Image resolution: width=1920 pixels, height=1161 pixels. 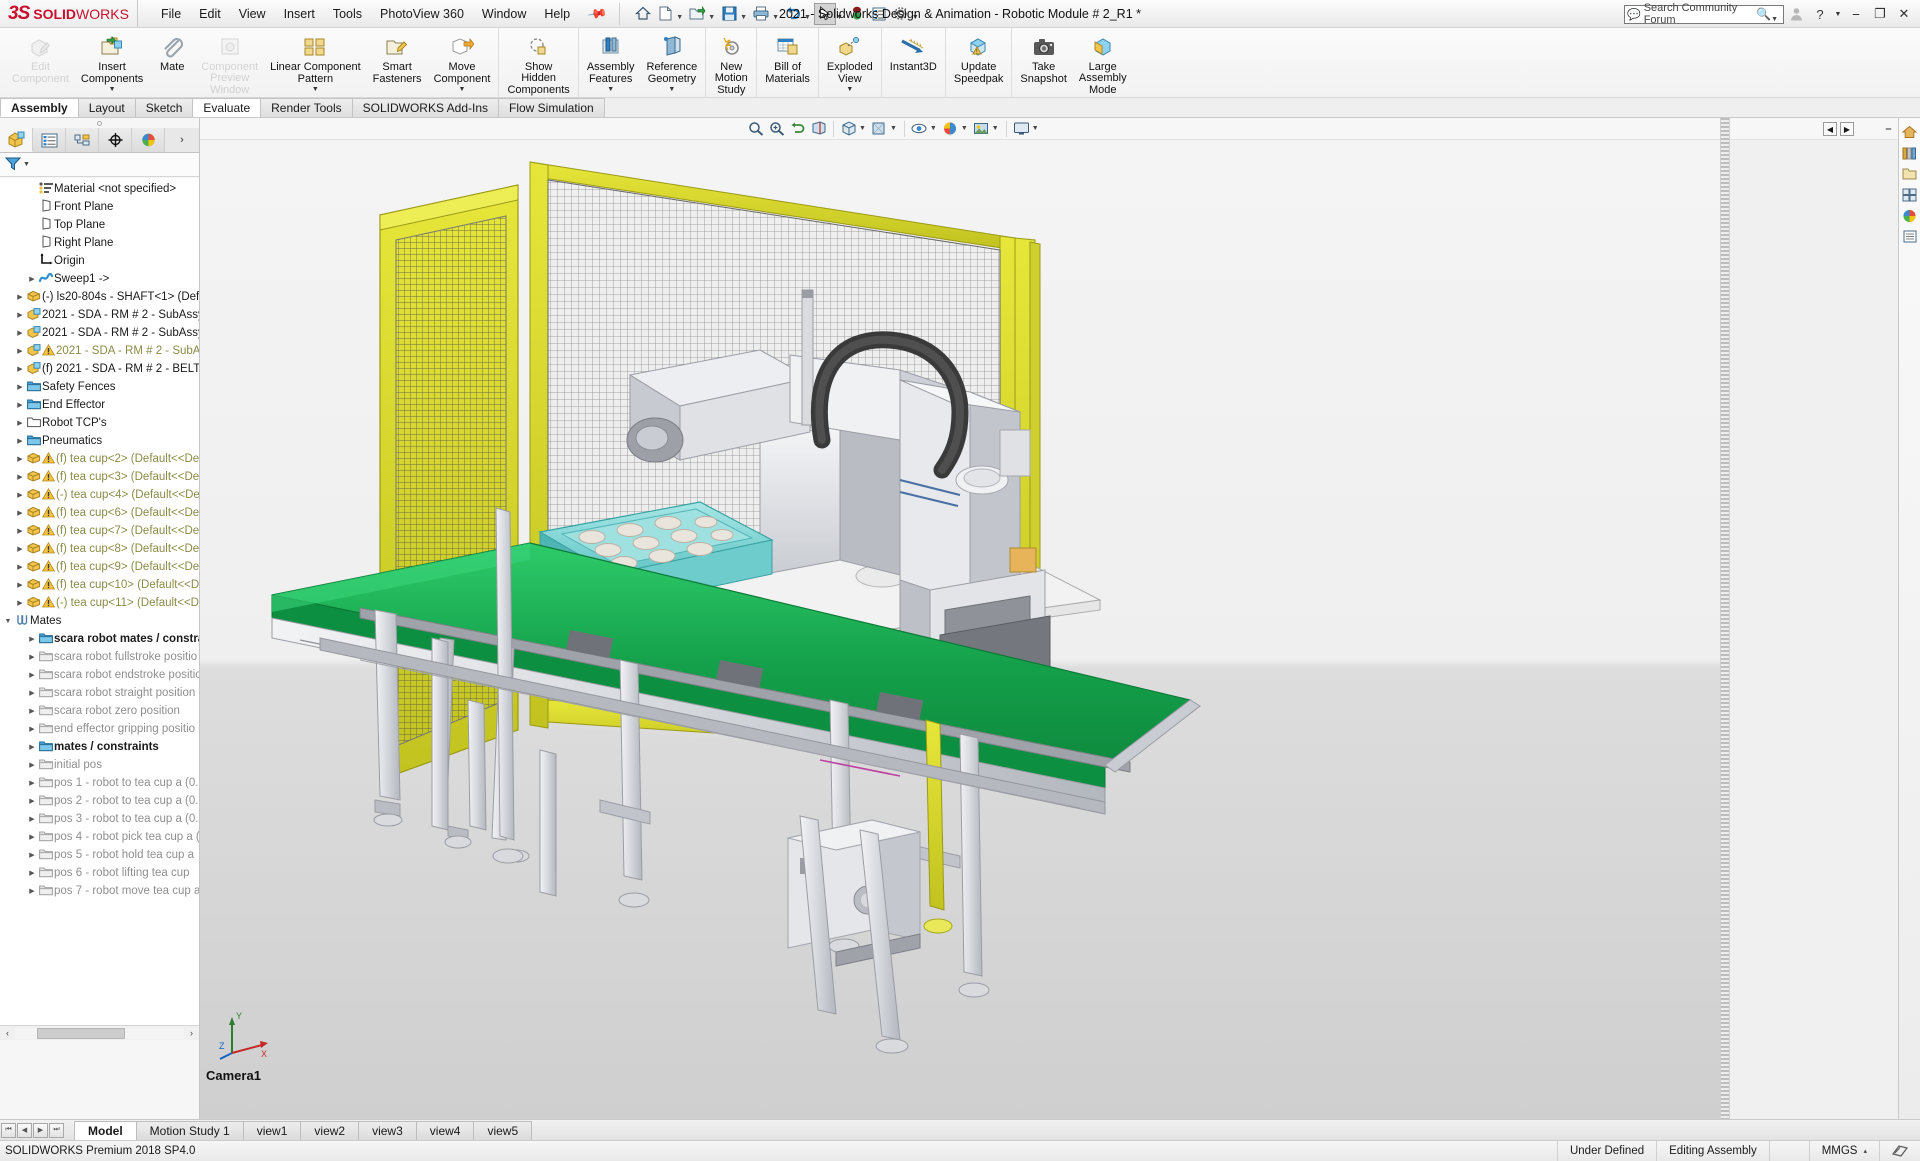 I want to click on configuration-manager-tab, so click(x=82, y=140).